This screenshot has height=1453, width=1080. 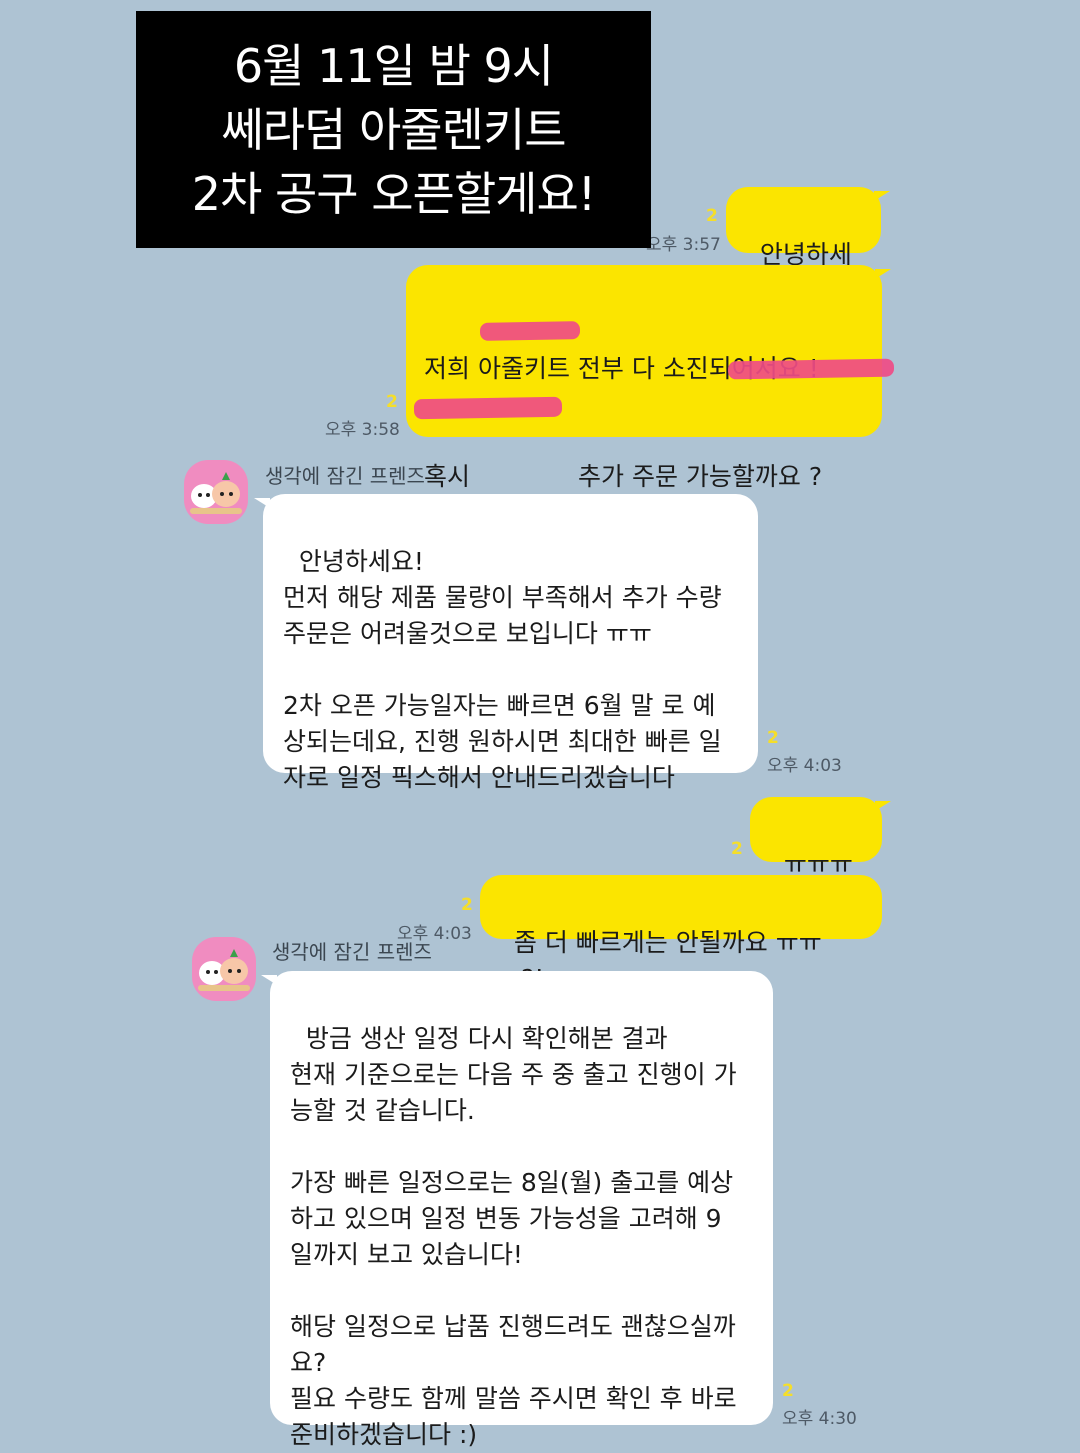 I want to click on overlay-line-3: 2차 공구 오픈할게요!, so click(x=394, y=193).